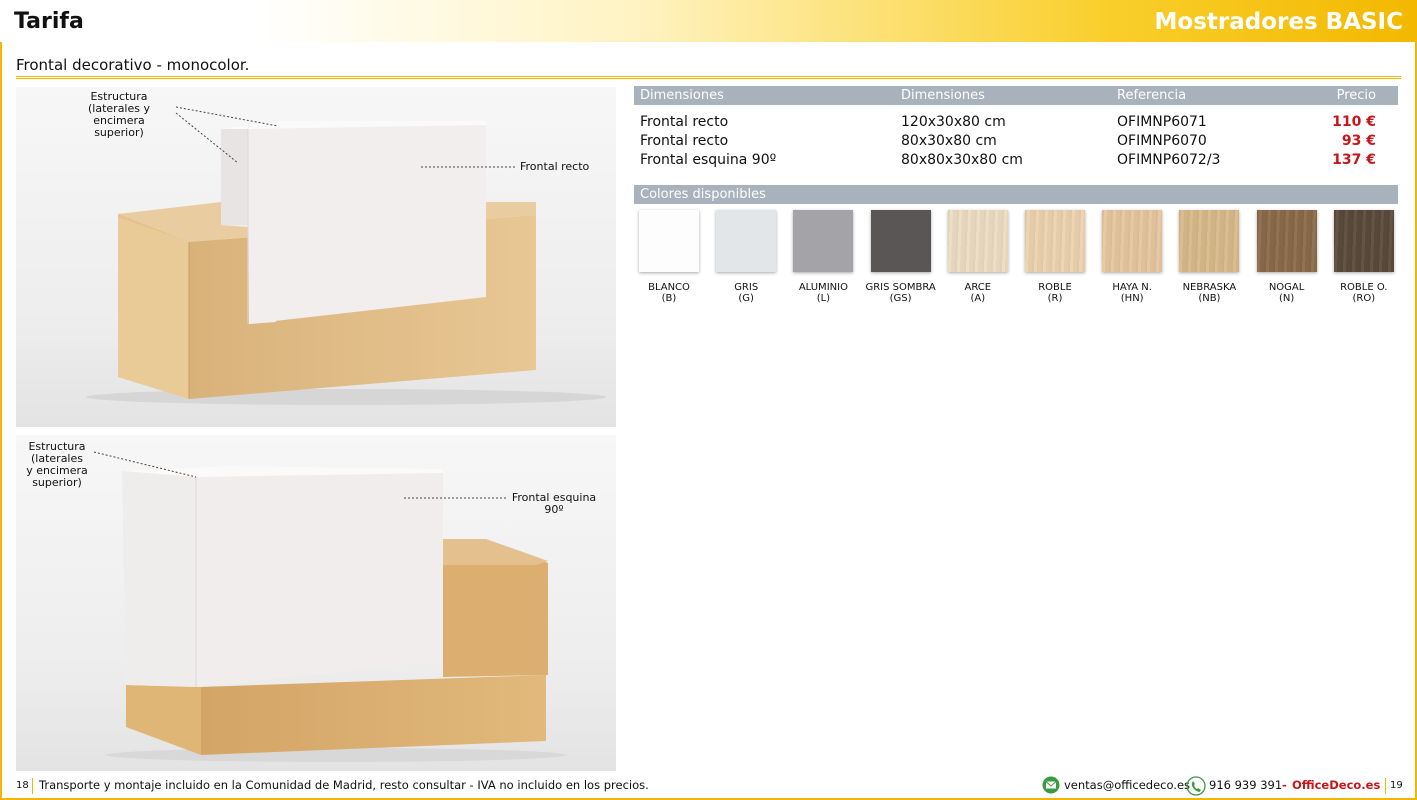 This screenshot has height=800, width=1417. Describe the element at coordinates (1245, 785) in the screenshot. I see `phone-number: 916 939 391` at that location.